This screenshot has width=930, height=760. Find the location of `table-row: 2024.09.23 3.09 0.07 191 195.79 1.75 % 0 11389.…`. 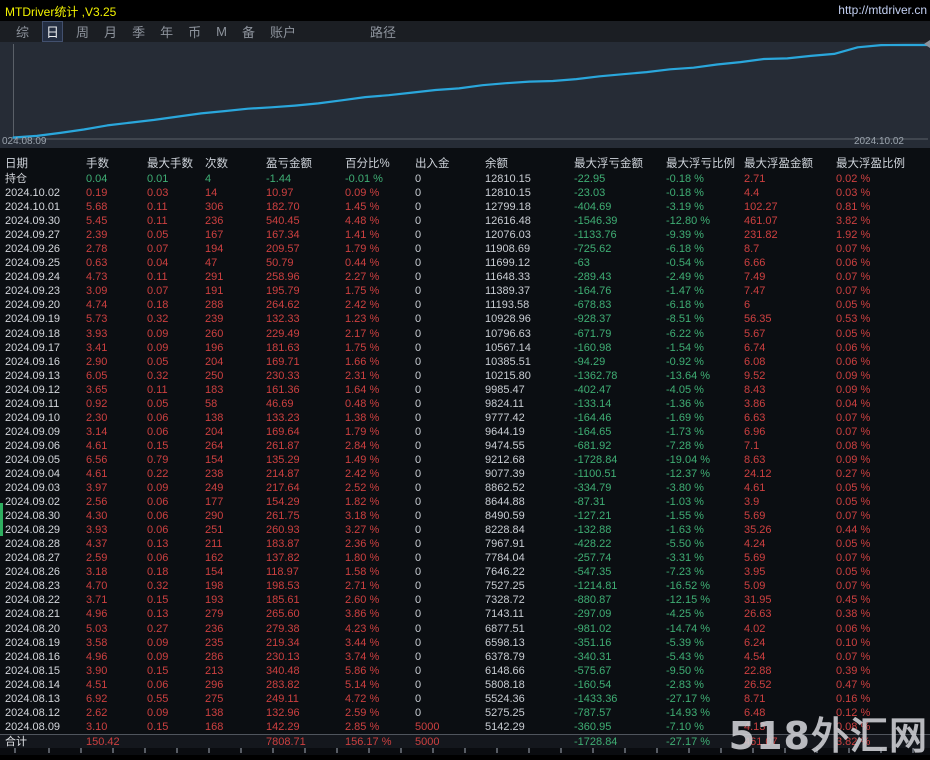

table-row: 2024.09.23 3.09 0.07 191 195.79 1.75 % 0 11389.… is located at coordinates (465, 291).